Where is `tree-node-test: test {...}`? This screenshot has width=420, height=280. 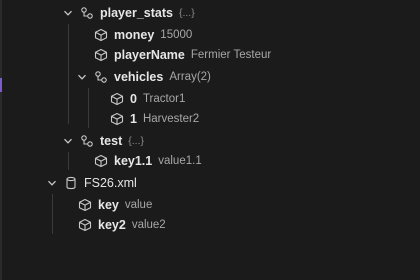 tree-node-test: test {...} is located at coordinates (210, 141).